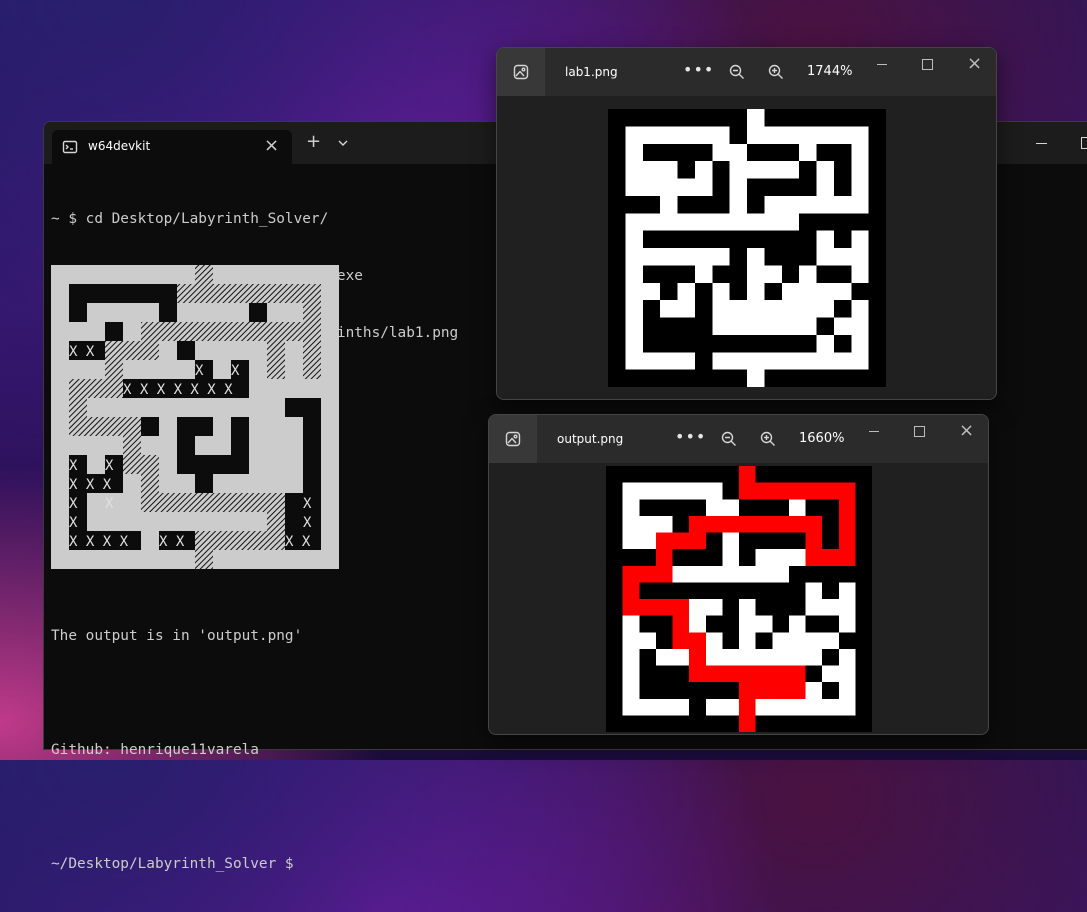 Image resolution: width=1087 pixels, height=912 pixels. Describe the element at coordinates (172, 147) in the screenshot. I see `terminal-tab: w64devkit ×` at that location.